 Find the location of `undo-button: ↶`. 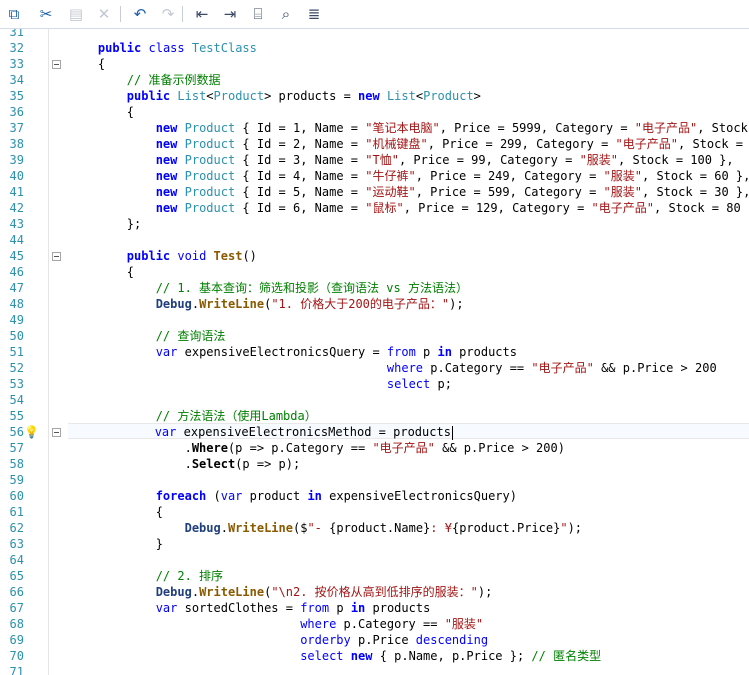

undo-button: ↶ is located at coordinates (140, 14).